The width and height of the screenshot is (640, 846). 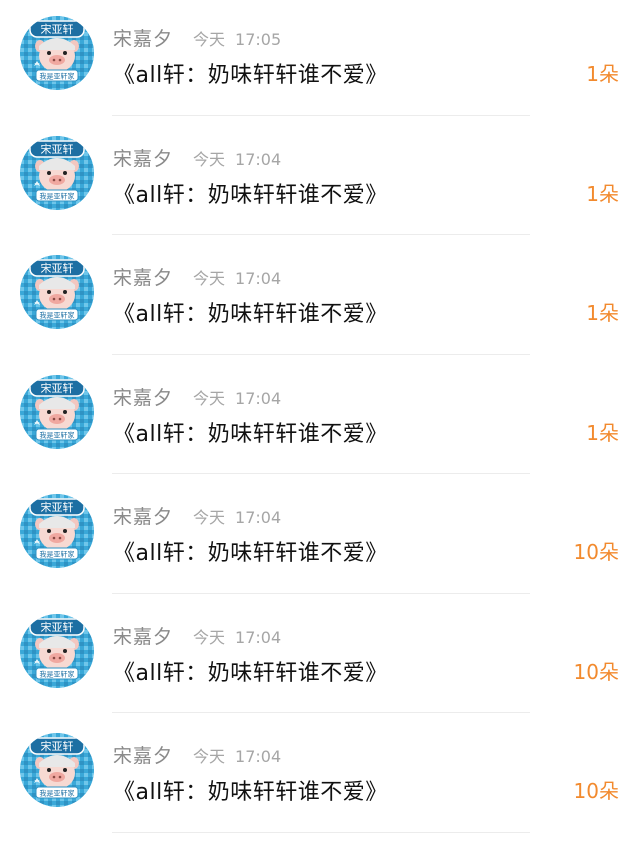 What do you see at coordinates (258, 39) in the screenshot?
I see `timestamp: 17:05` at bounding box center [258, 39].